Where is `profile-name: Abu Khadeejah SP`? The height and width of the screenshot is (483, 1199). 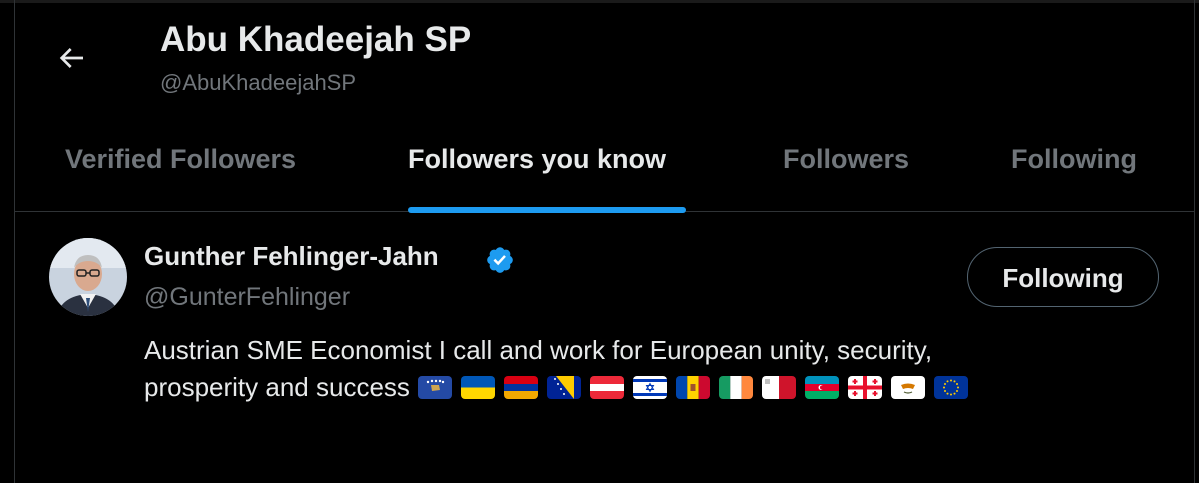
profile-name: Abu Khadeejah SP is located at coordinates (316, 39).